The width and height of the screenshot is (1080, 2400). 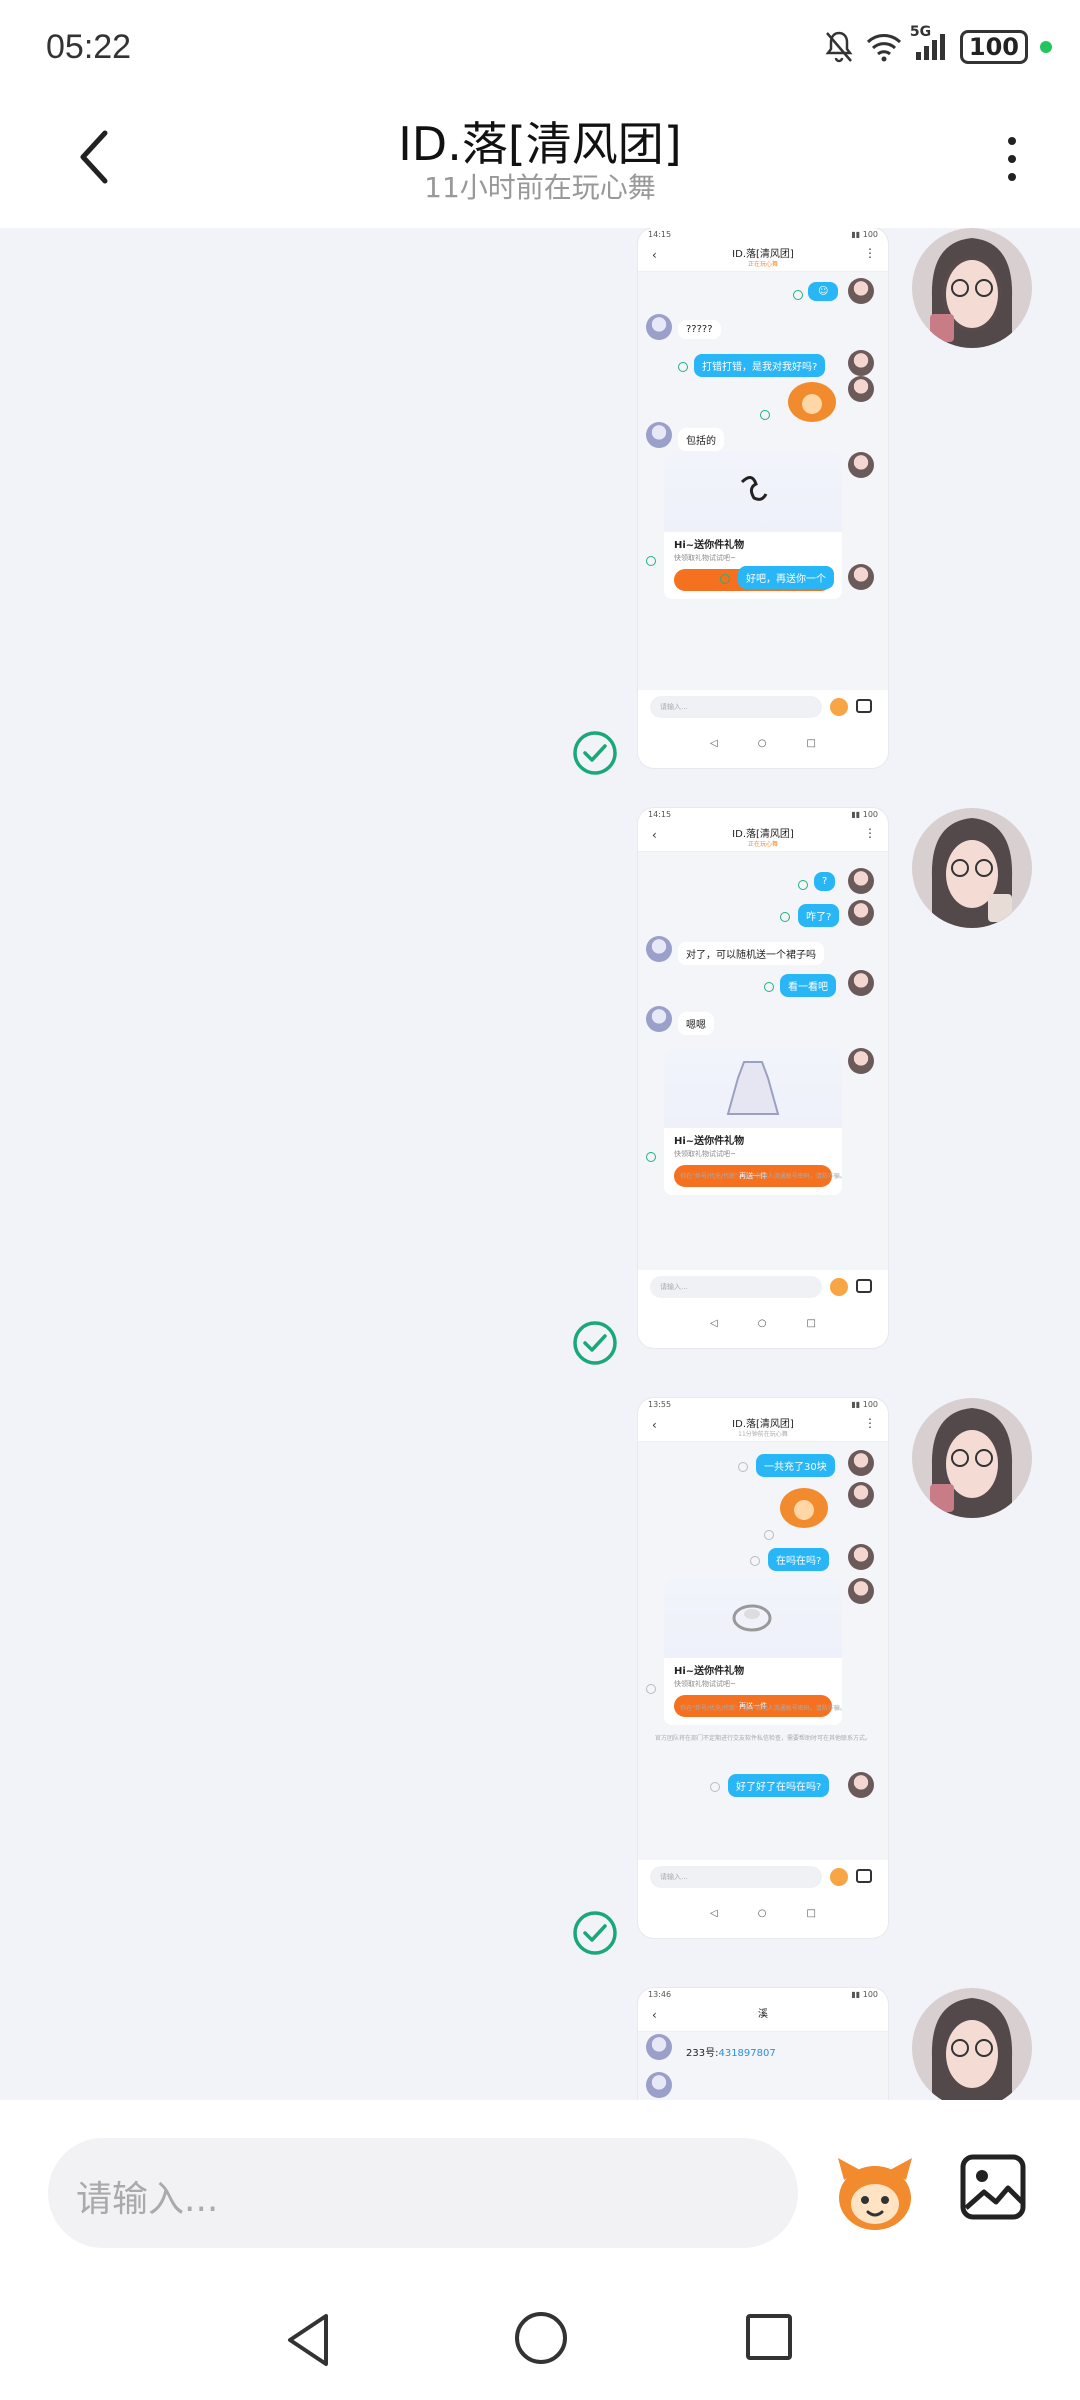 What do you see at coordinates (699, 329) in the screenshot?
I see `mini-bubble-left: ?????` at bounding box center [699, 329].